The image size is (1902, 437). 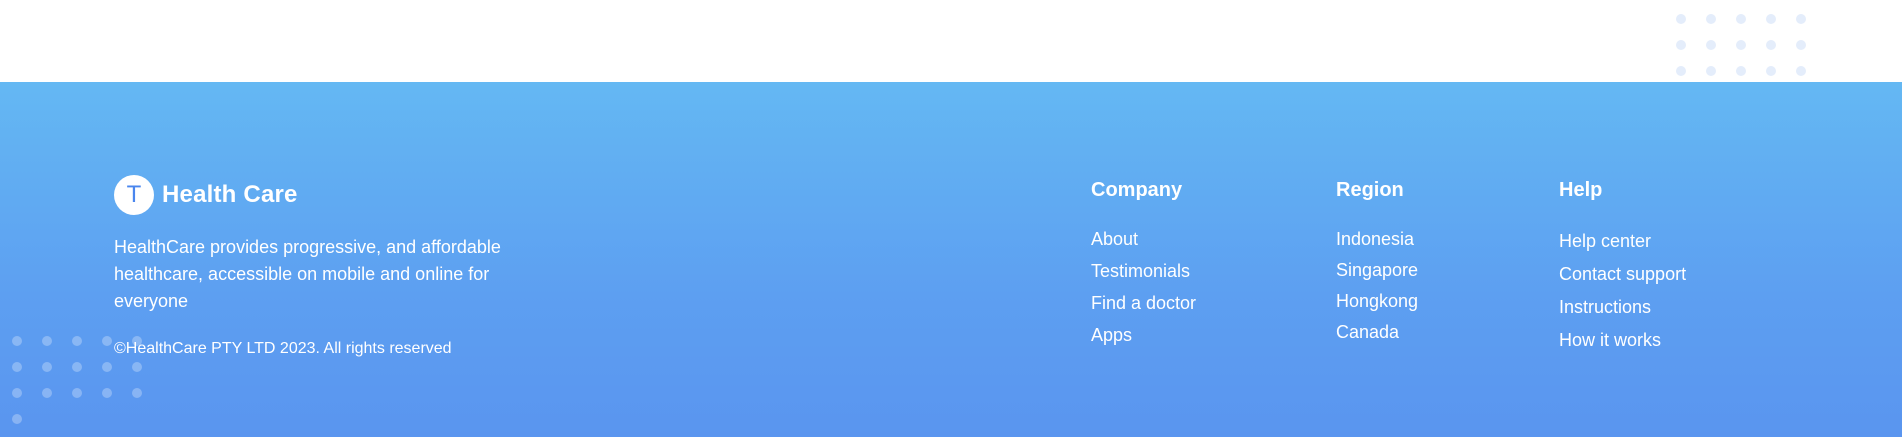 I want to click on column-heading-region: Region, so click(x=1370, y=190).